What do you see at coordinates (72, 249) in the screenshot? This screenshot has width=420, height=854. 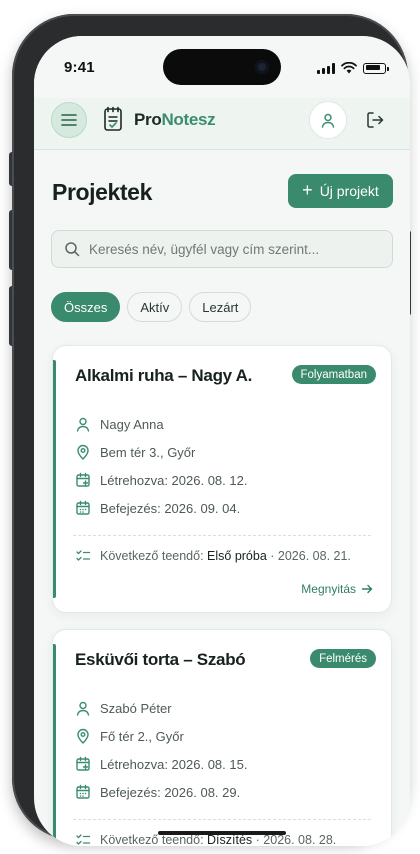 I see `search-icon` at bounding box center [72, 249].